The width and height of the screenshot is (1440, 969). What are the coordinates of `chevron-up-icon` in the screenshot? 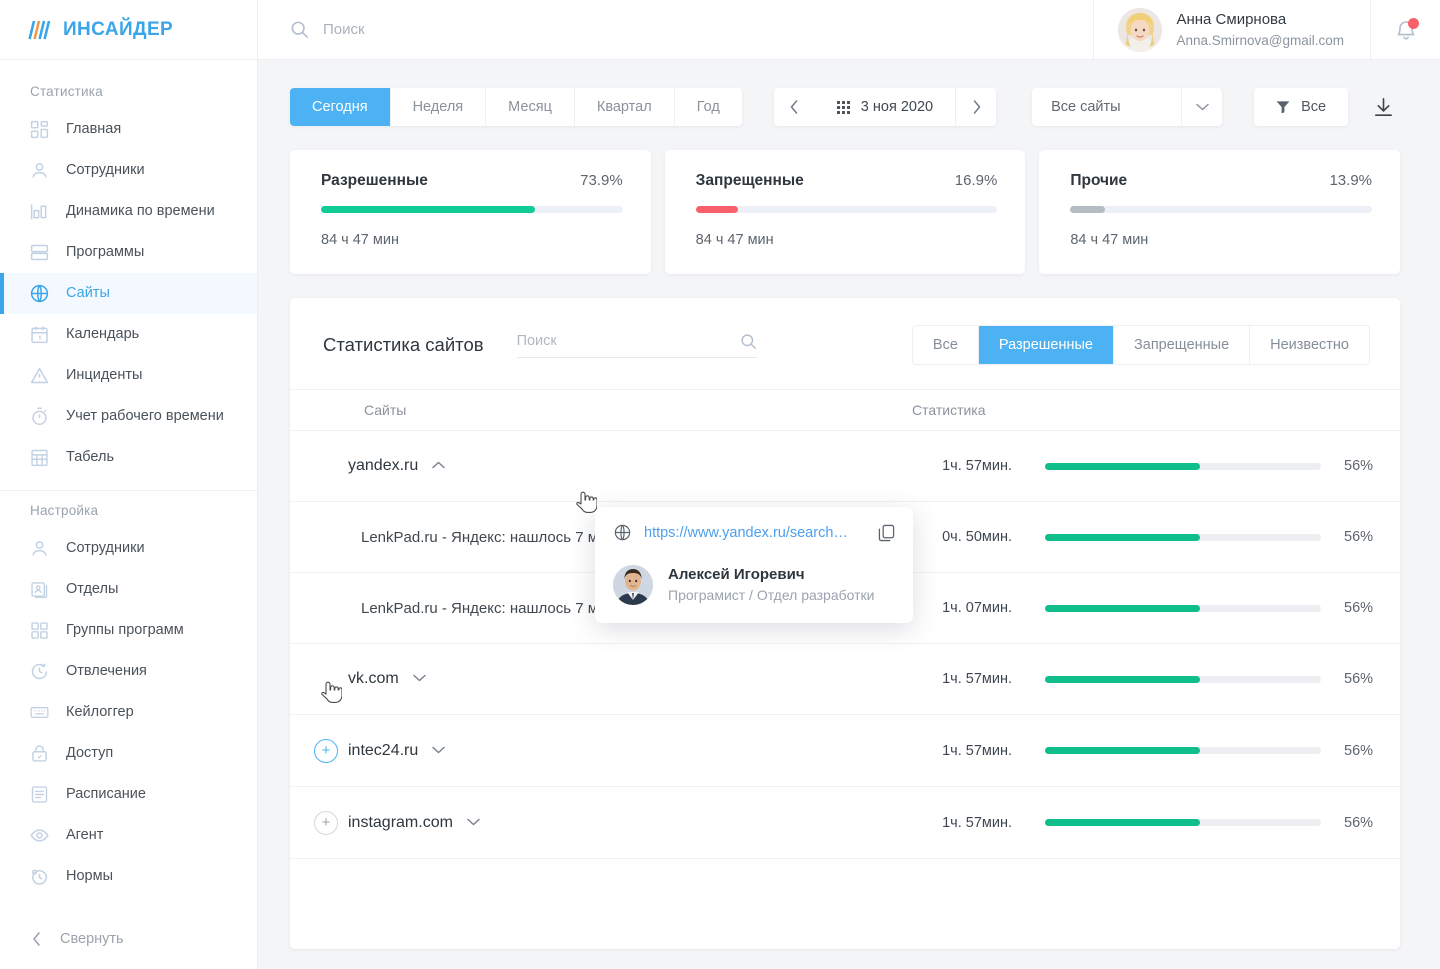 It's located at (439, 466).